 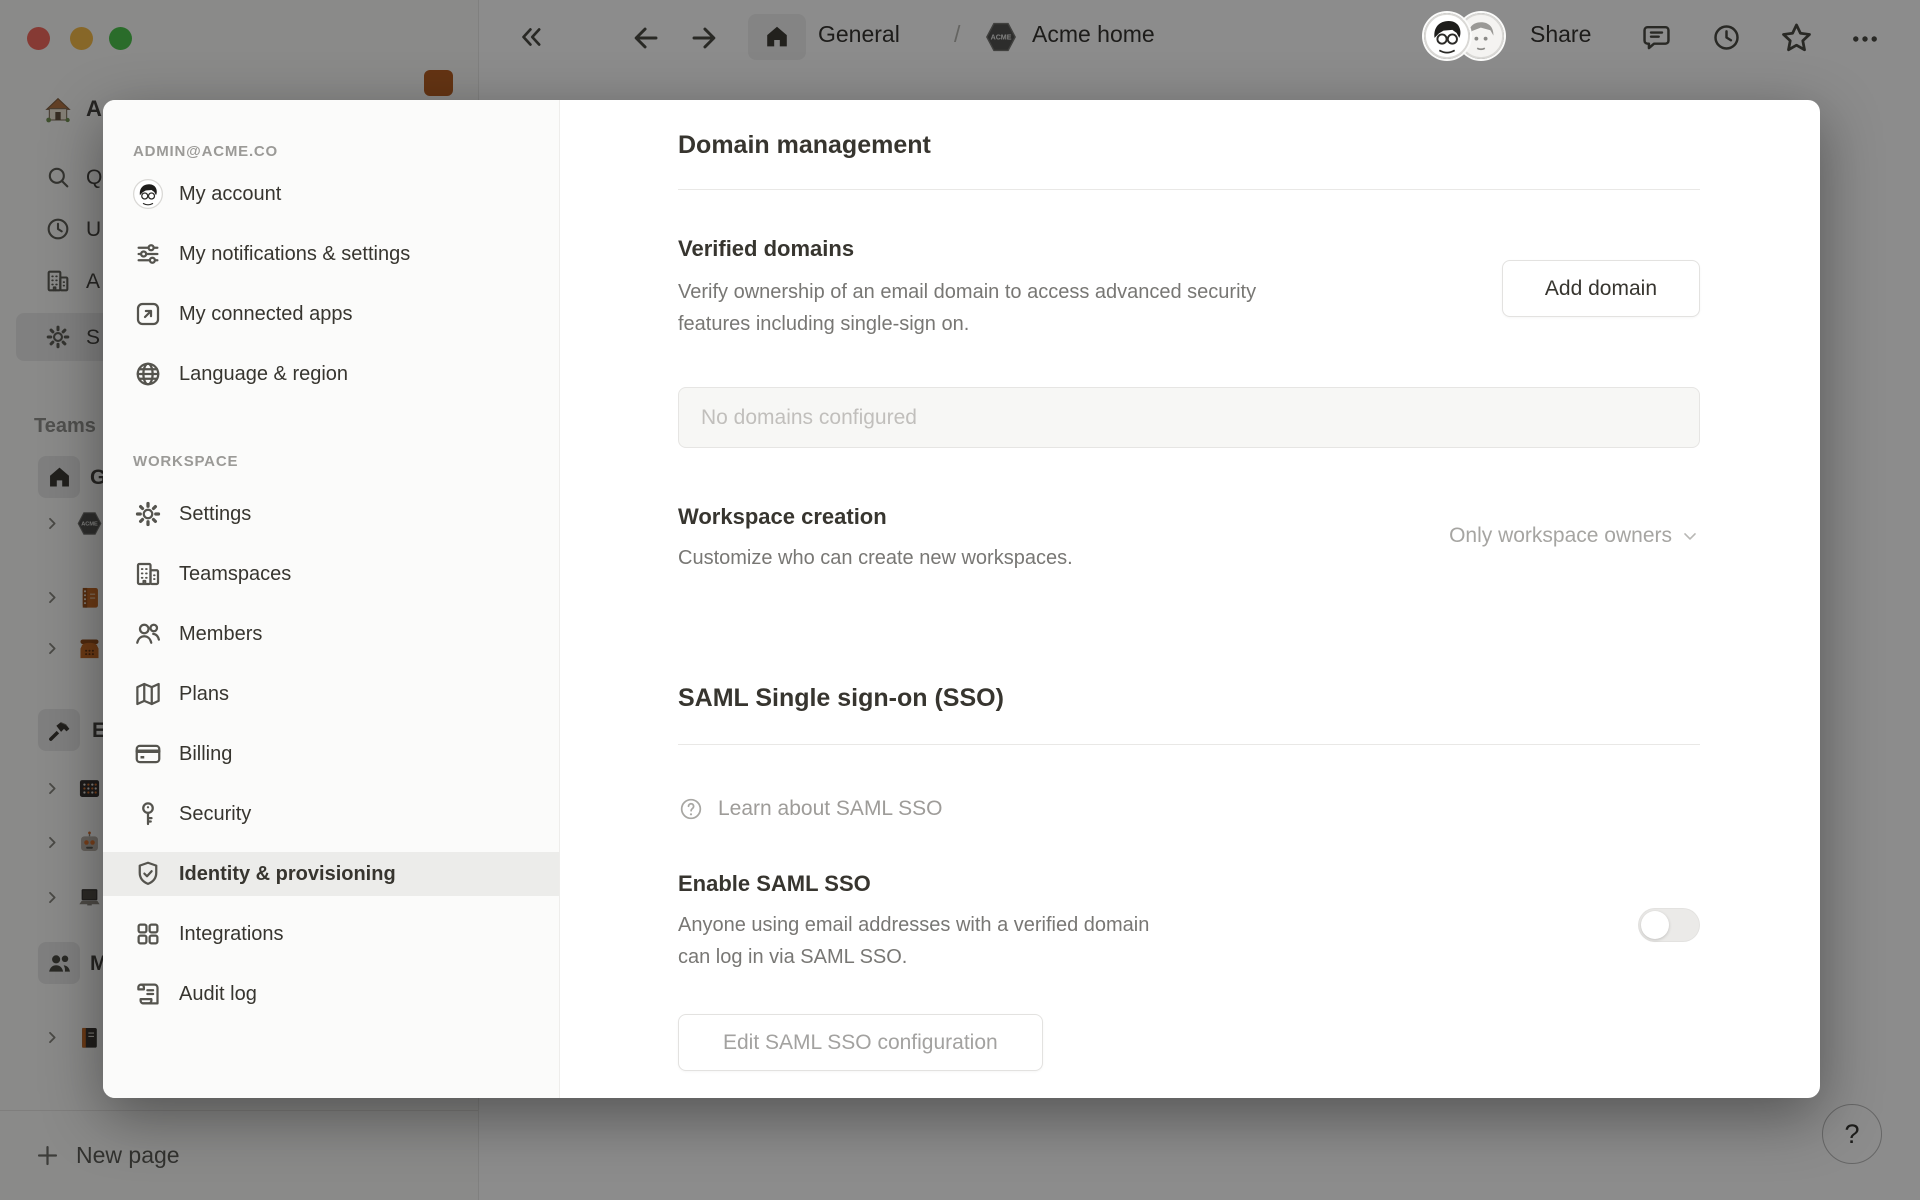 I want to click on domains-empty-state: No domains configured, so click(x=1189, y=417).